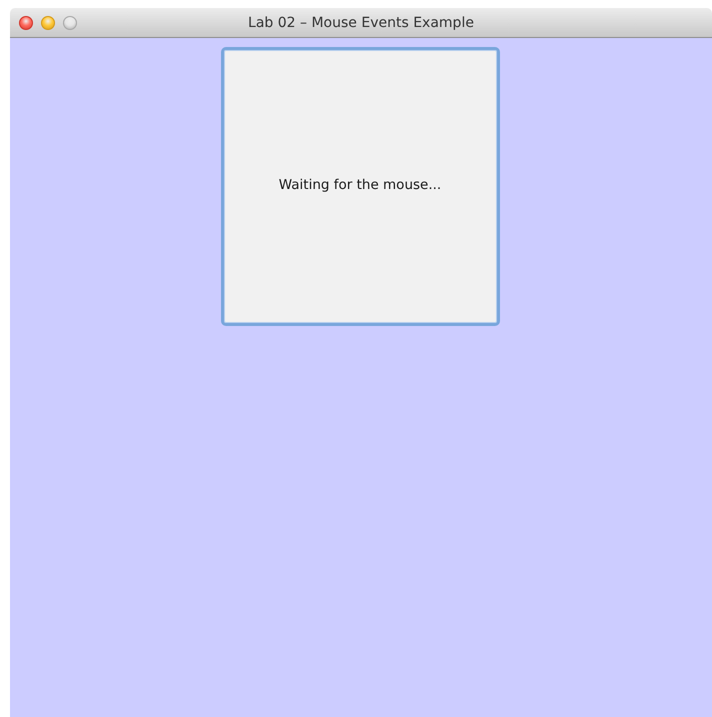  Describe the element at coordinates (70, 23) in the screenshot. I see `zoom-button` at that location.